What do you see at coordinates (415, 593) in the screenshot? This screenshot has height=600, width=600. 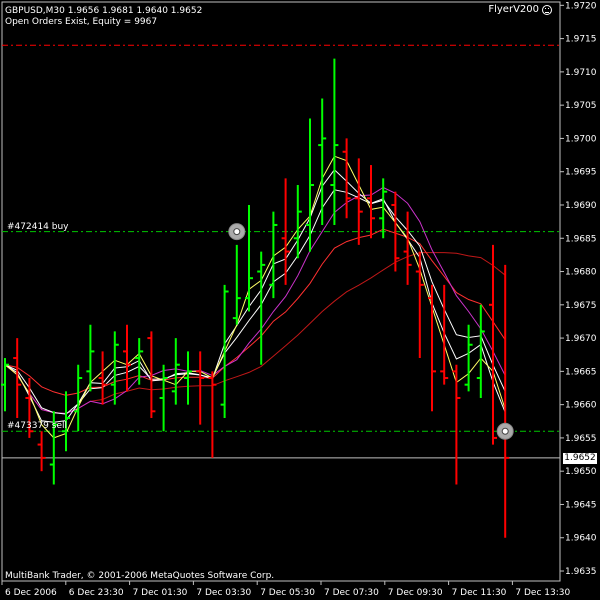 I see `x-tick-label: 7 Dec 09:30` at bounding box center [415, 593].